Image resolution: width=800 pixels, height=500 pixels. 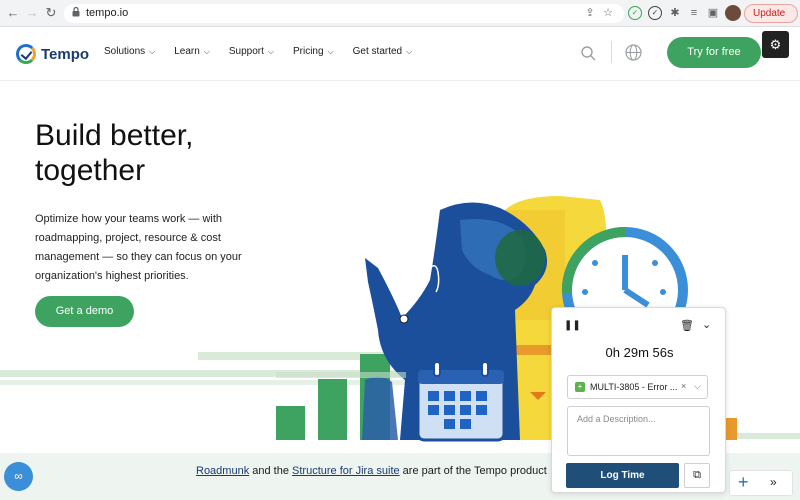 I want to click on reload-icon: ↻, so click(x=51, y=13).